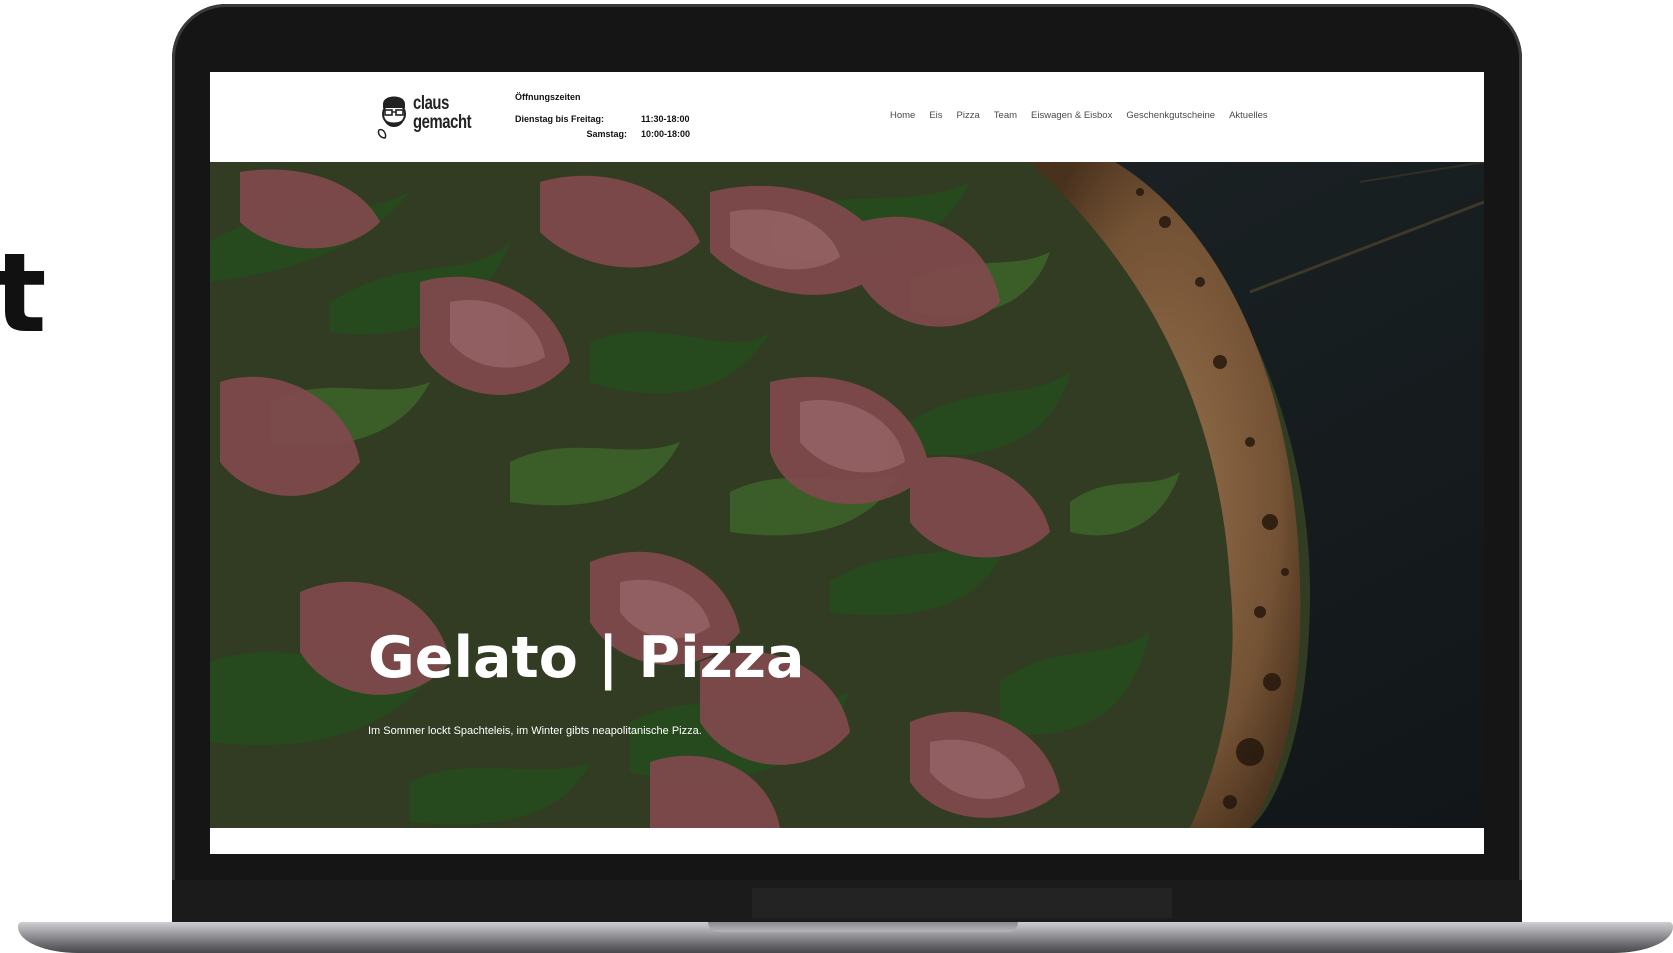 Image resolution: width=1673 pixels, height=953 pixels. Describe the element at coordinates (1248, 115) in the screenshot. I see `nav-item-aktuelles: Aktuelles` at that location.